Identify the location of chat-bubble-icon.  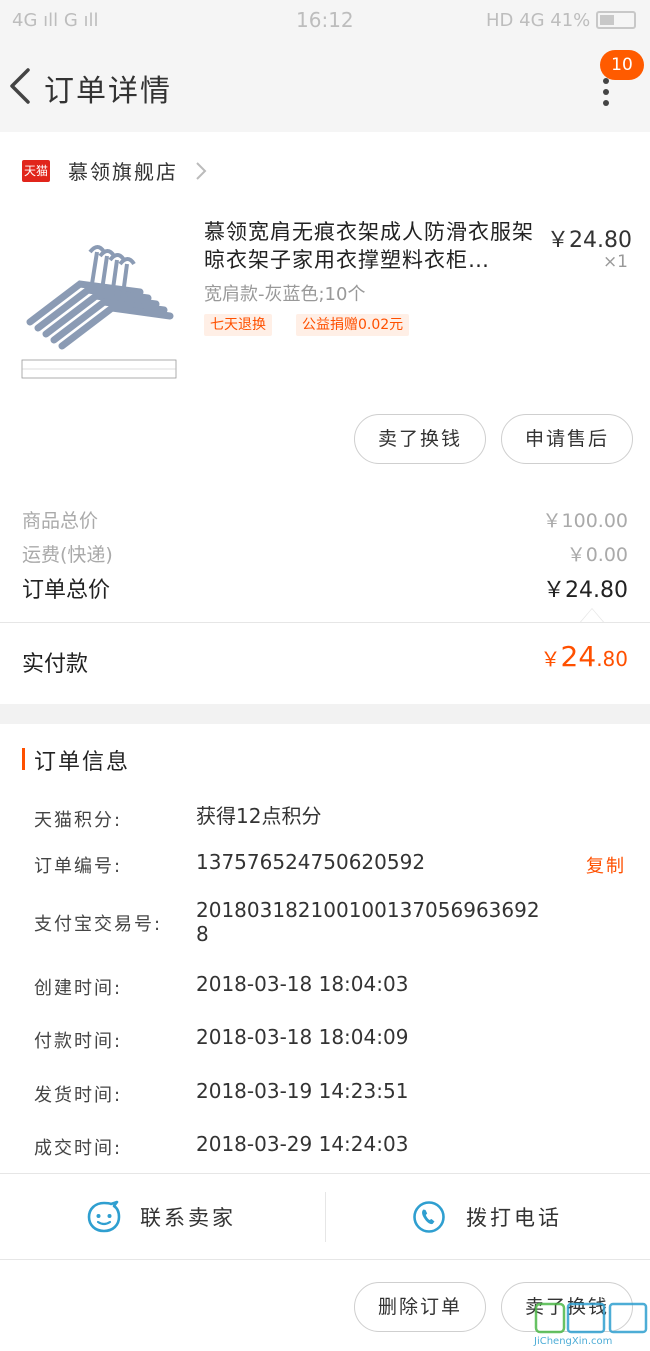
(104, 1216).